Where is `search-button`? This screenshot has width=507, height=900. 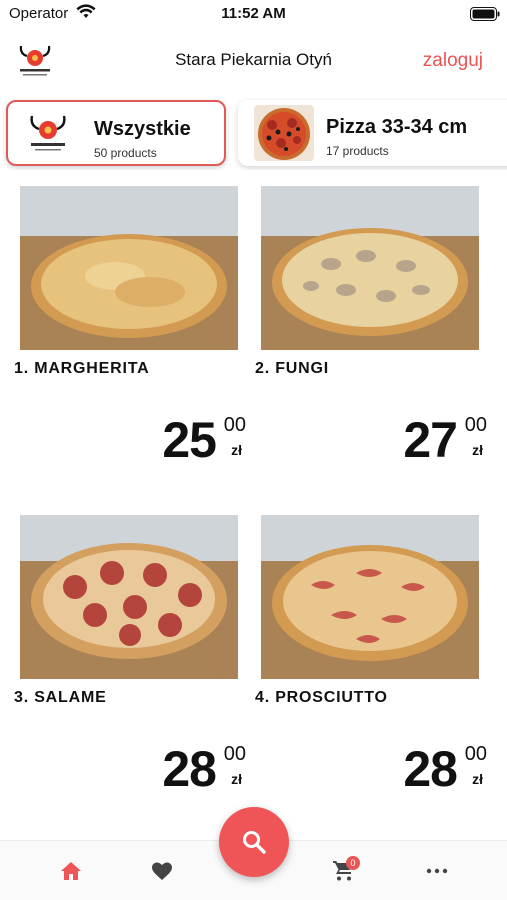
search-button is located at coordinates (254, 842).